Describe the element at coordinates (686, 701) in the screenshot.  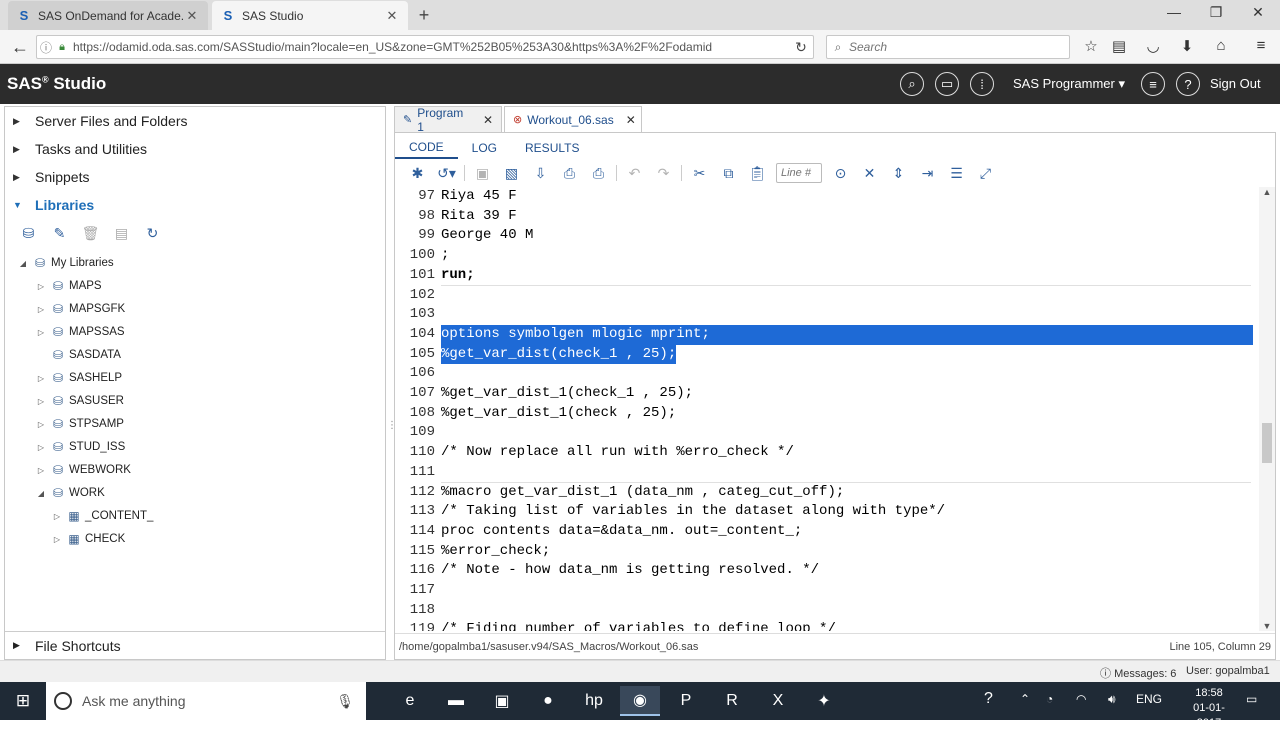
I see `powerpoint-icon: P` at that location.